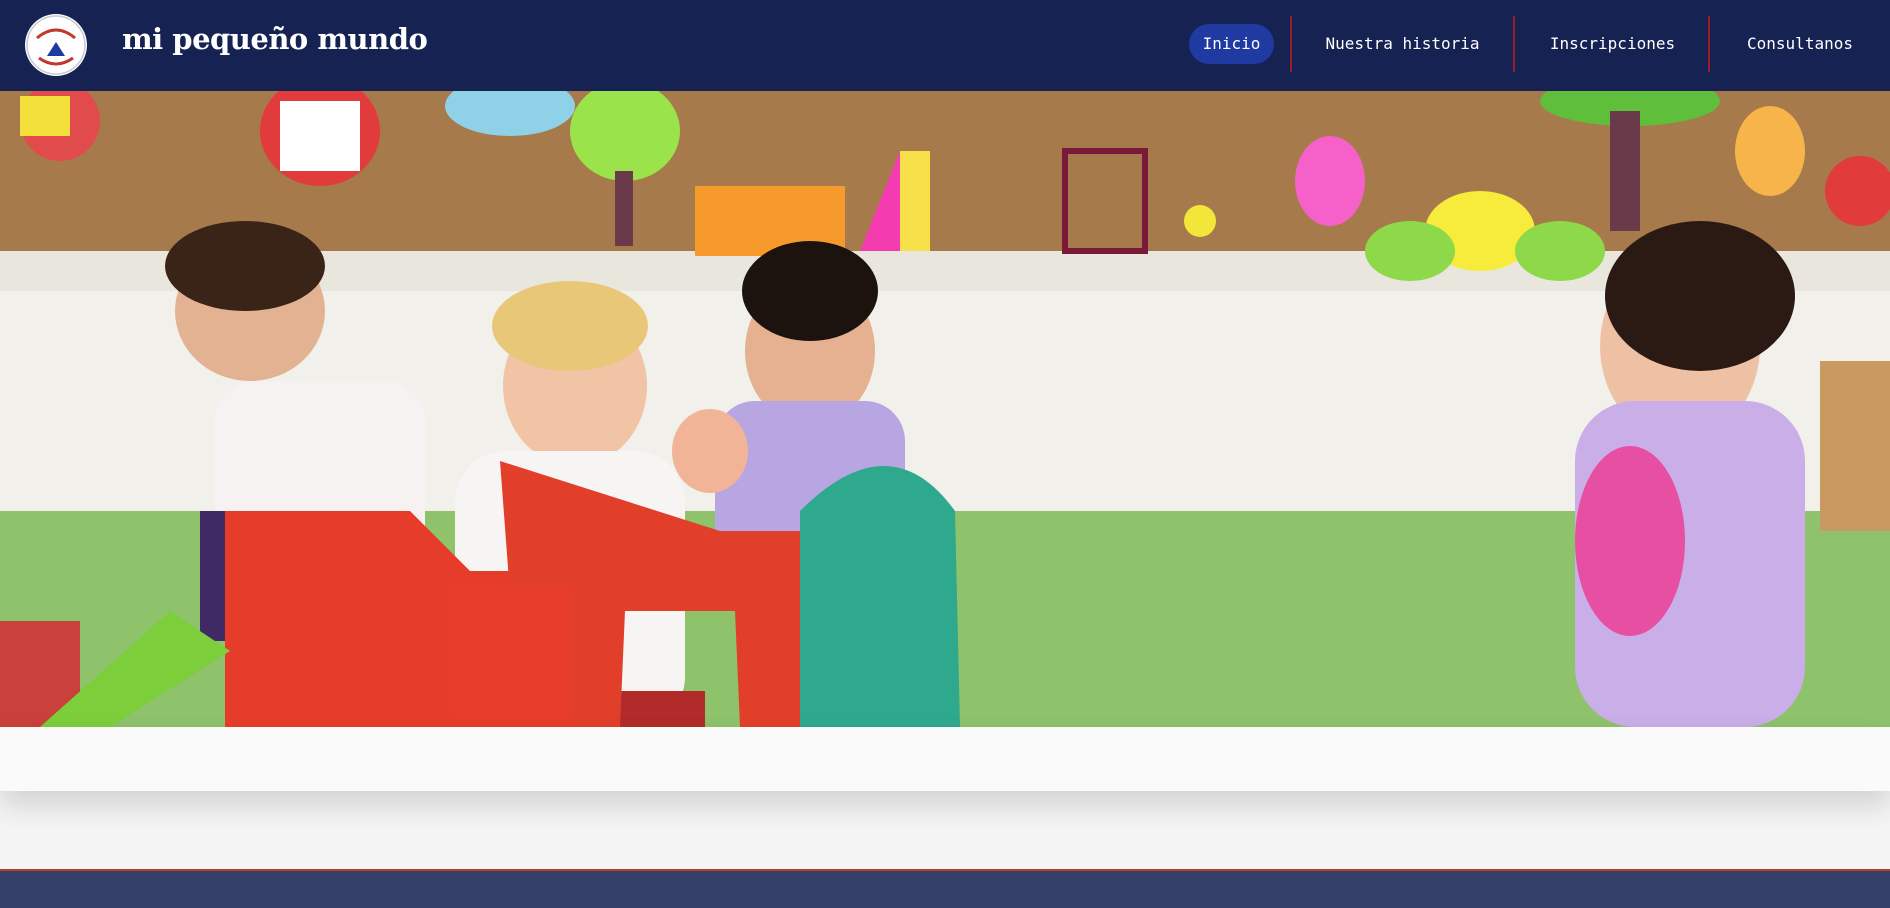 This screenshot has height=908, width=1890. I want to click on brand-name: mi pequeño mundo, so click(275, 39).